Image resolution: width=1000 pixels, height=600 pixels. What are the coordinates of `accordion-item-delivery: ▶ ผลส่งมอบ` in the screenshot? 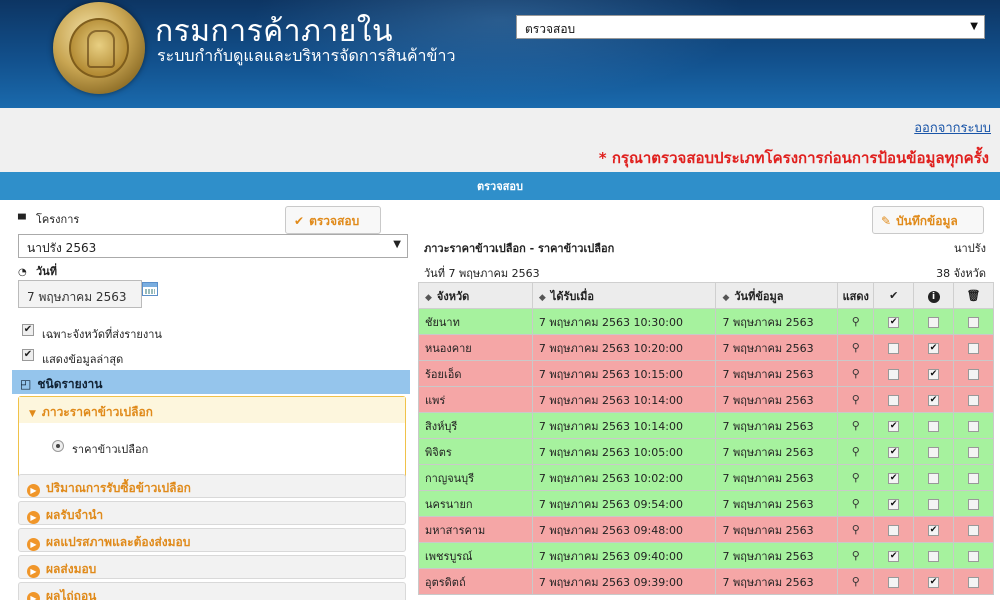 It's located at (212, 567).